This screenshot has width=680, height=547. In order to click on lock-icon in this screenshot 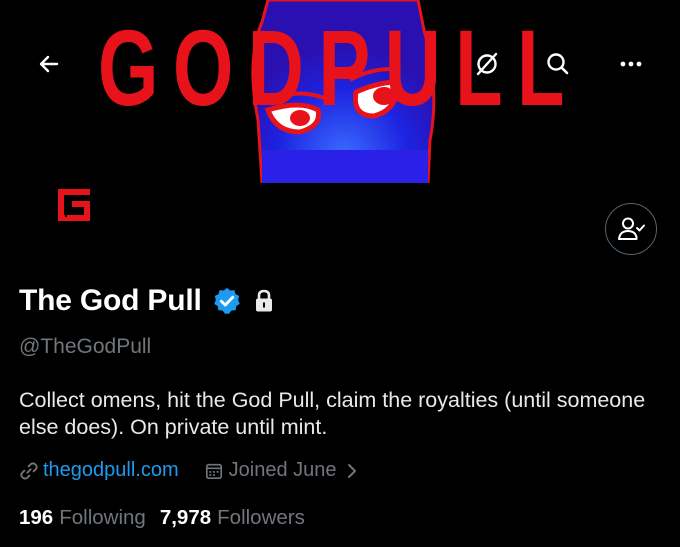, I will do `click(264, 301)`.